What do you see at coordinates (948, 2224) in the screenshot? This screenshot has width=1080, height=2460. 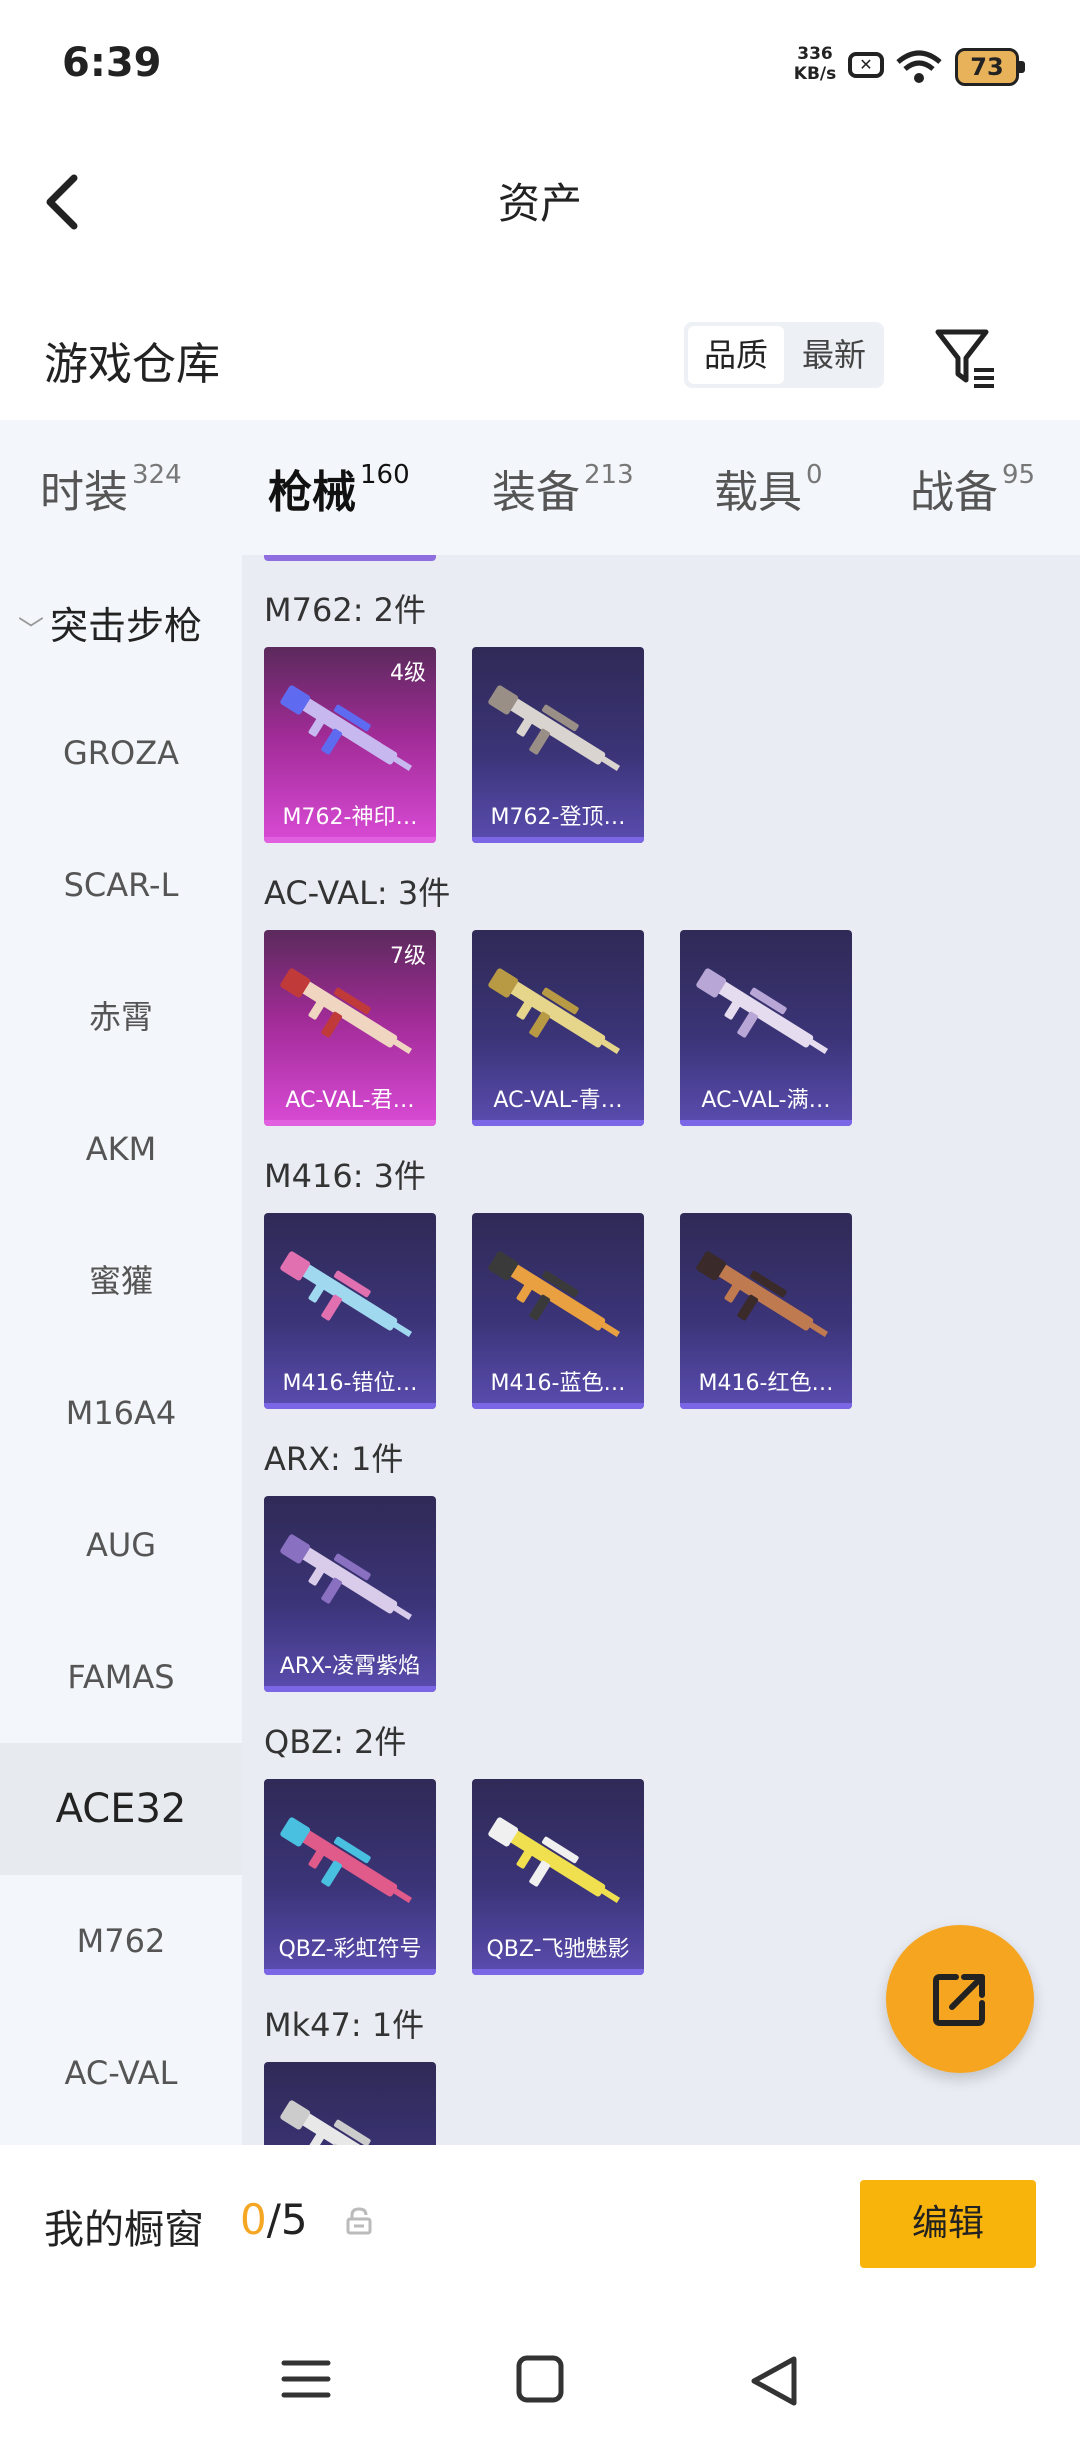 I see `edit-showcase-button: 编辑` at bounding box center [948, 2224].